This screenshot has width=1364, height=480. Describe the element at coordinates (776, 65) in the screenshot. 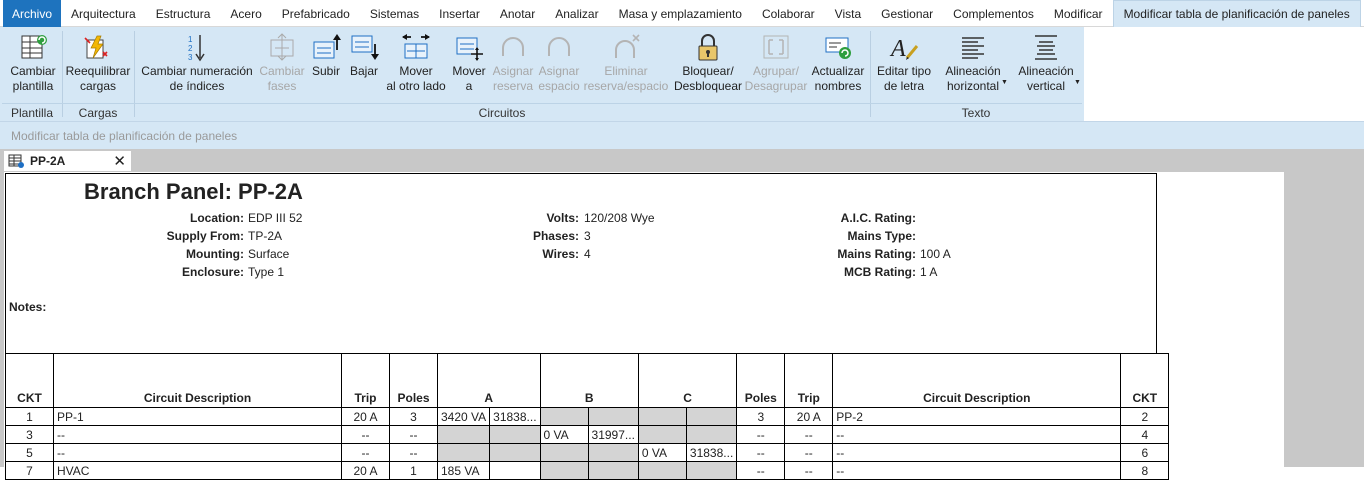

I see `agrupar-button: Agrupar/ Desagrupar` at that location.